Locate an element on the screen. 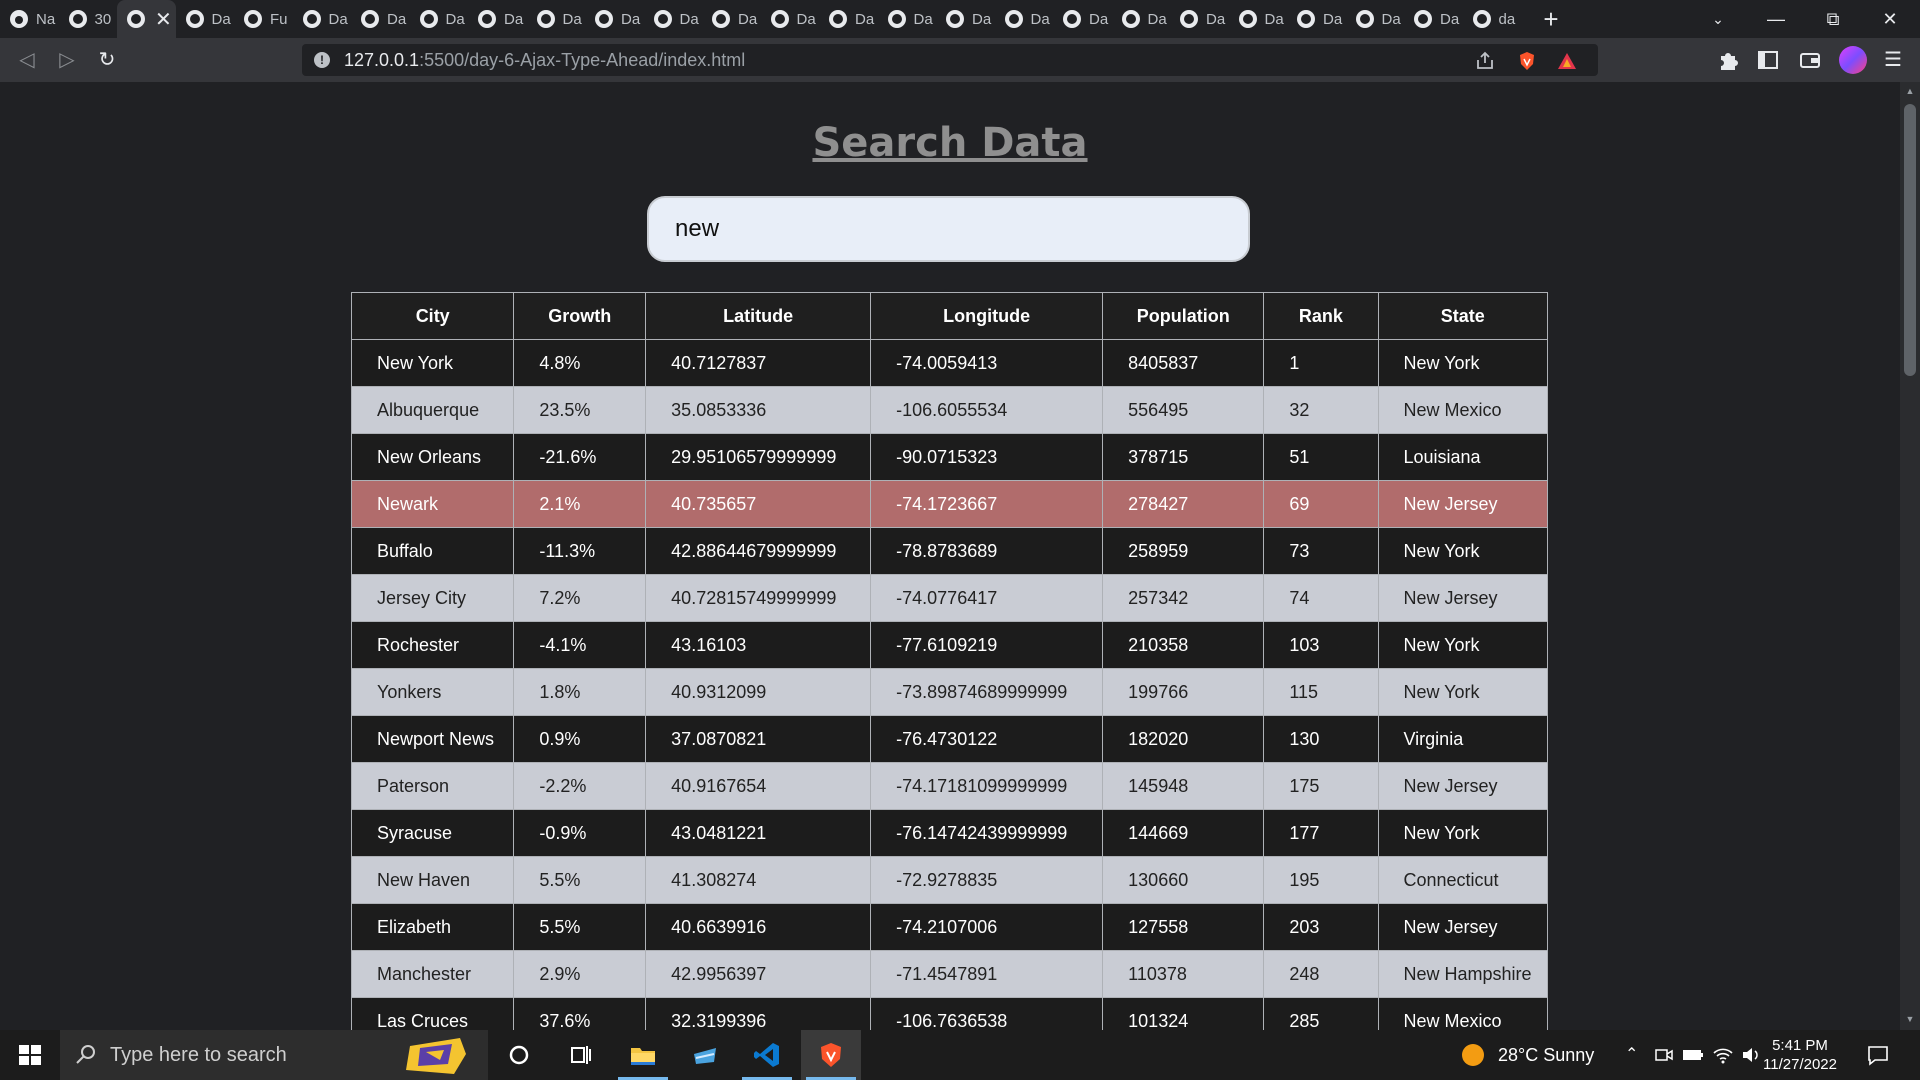 The width and height of the screenshot is (1920, 1080). close-window-icon: ✕ is located at coordinates (1890, 19).